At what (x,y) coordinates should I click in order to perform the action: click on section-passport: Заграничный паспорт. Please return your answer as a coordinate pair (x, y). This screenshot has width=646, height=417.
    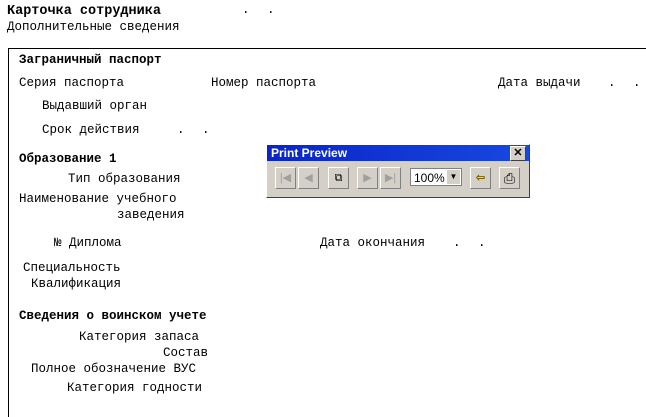
    Looking at the image, I should click on (90, 60).